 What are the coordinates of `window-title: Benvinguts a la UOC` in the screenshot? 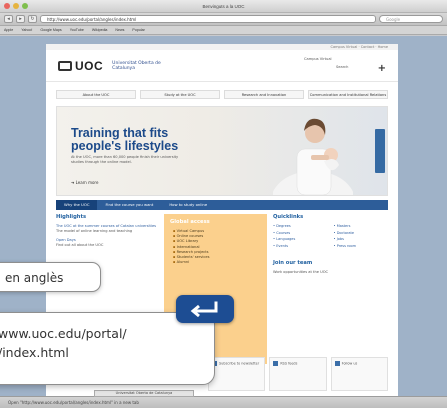 It's located at (223, 6).